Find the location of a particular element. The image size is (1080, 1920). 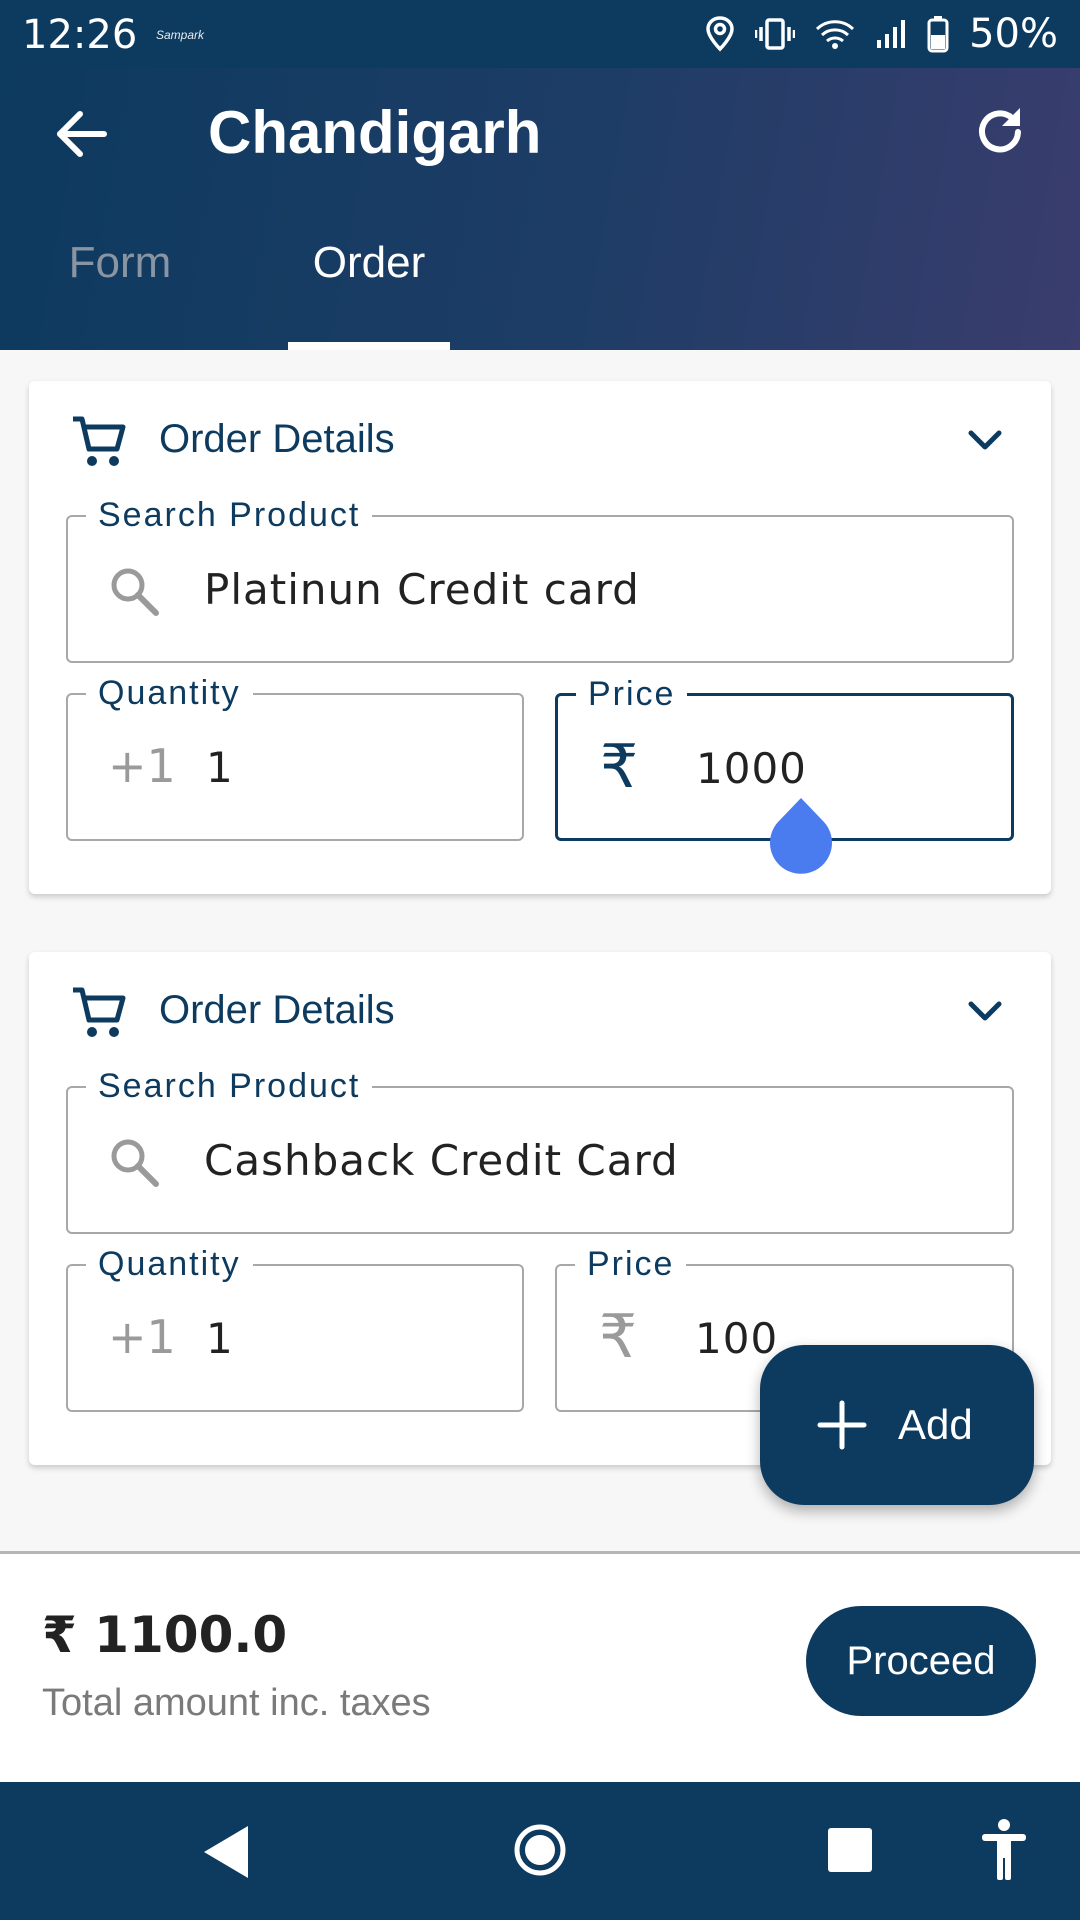

search-product-field: Search Product Platinun Credit card is located at coordinates (540, 580).